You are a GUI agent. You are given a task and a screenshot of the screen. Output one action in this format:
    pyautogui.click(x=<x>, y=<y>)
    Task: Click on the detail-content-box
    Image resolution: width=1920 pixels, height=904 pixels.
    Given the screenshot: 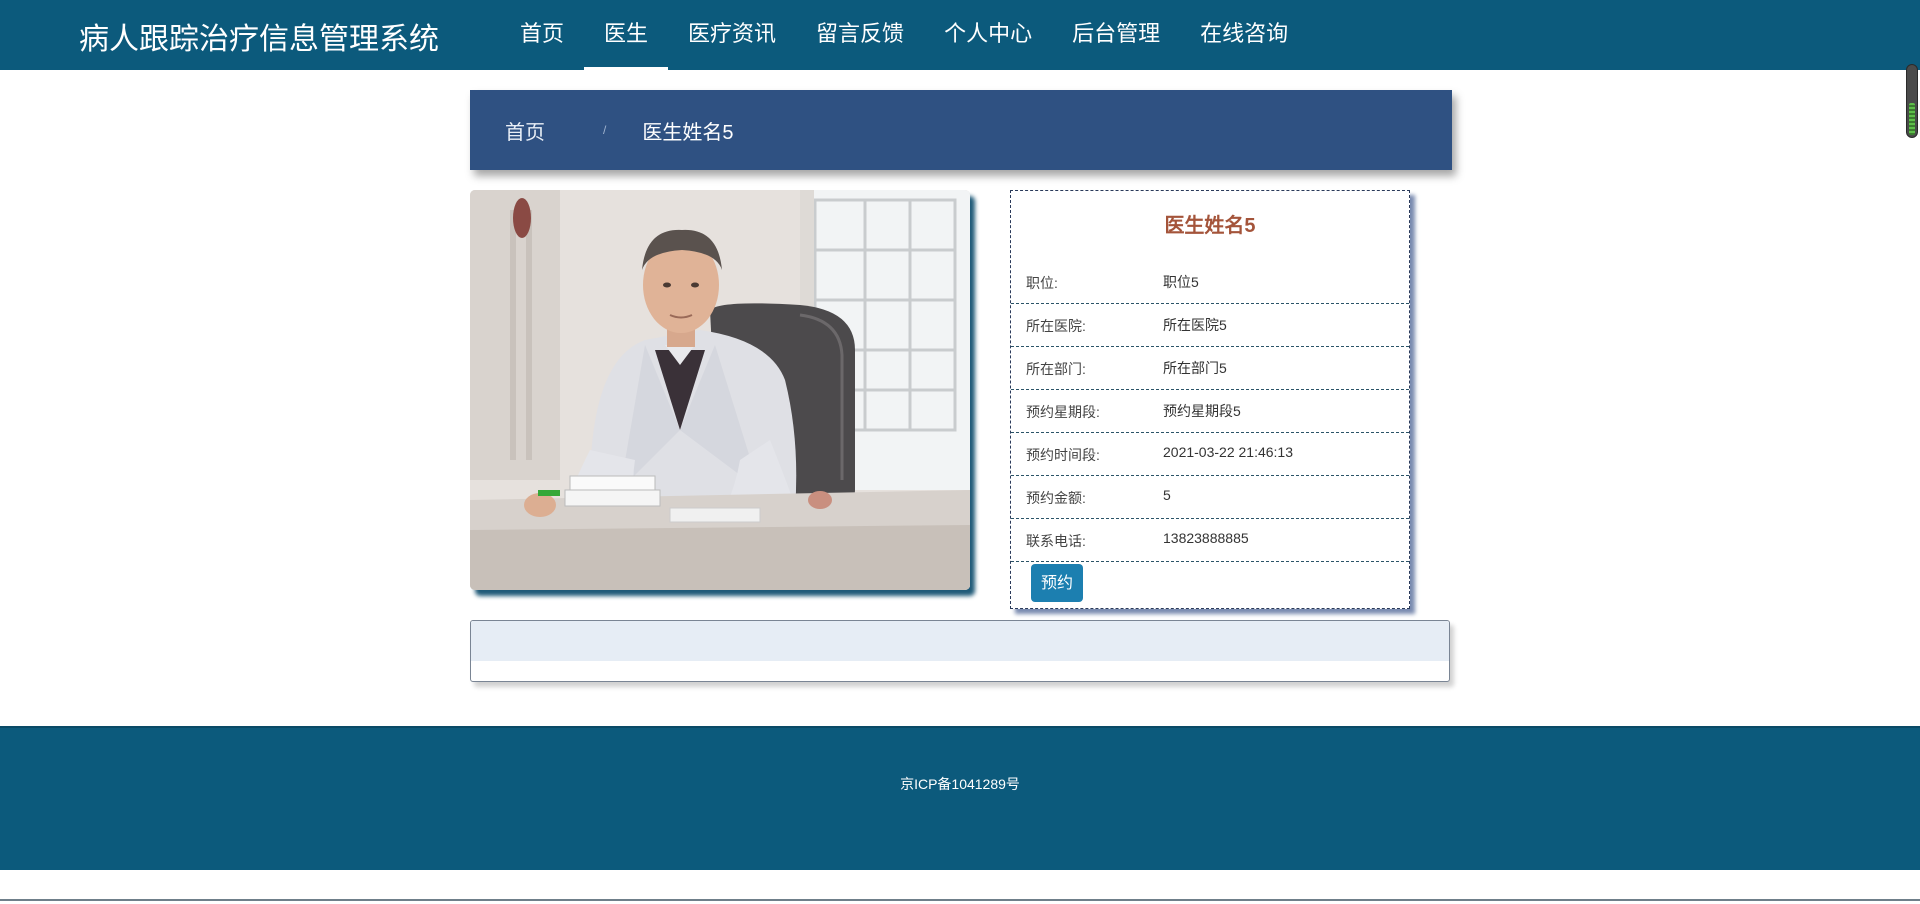 What is the action you would take?
    pyautogui.click(x=960, y=651)
    